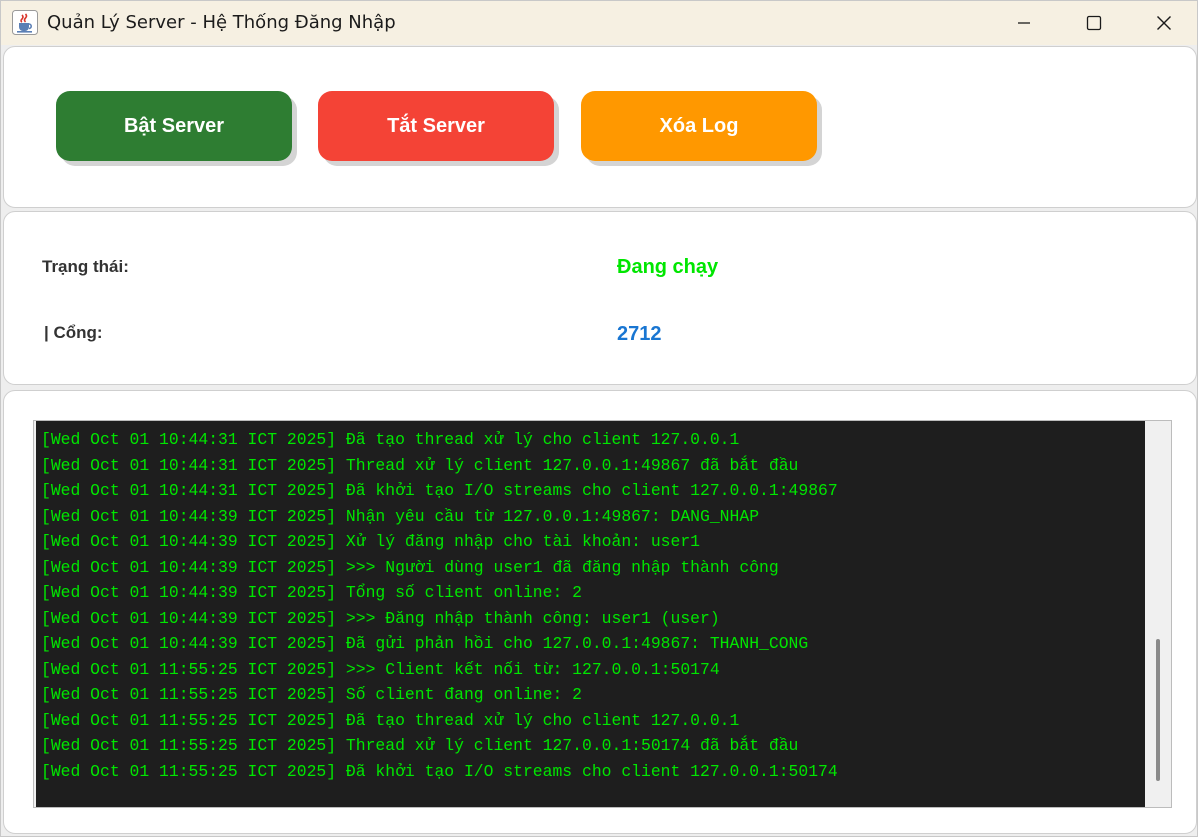 This screenshot has width=1198, height=837. Describe the element at coordinates (639, 334) in the screenshot. I see `port-value: 2712` at that location.